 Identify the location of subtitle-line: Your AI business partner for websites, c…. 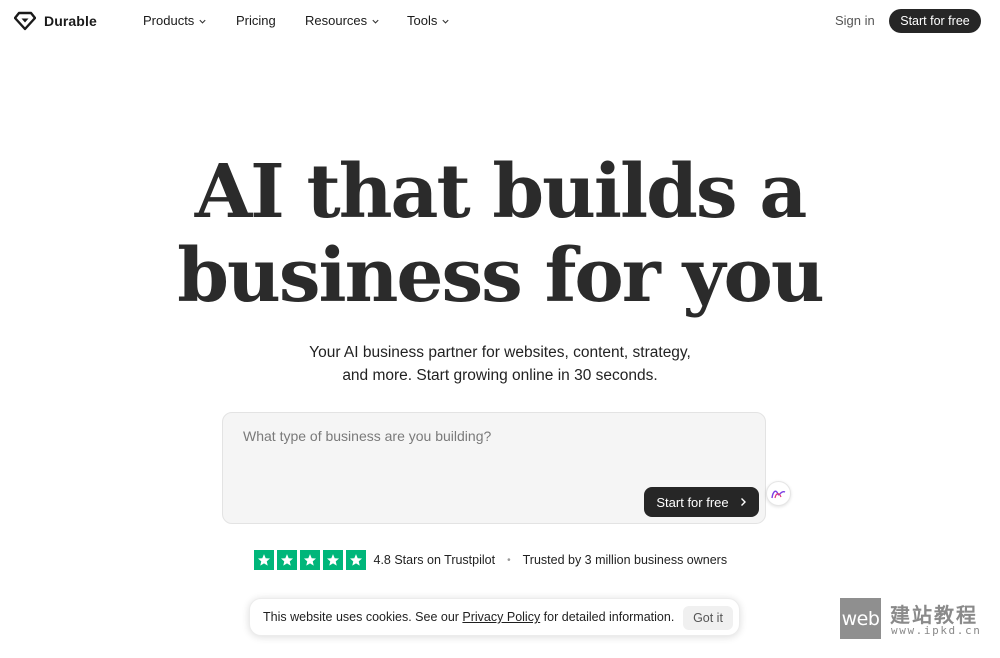
(500, 352).